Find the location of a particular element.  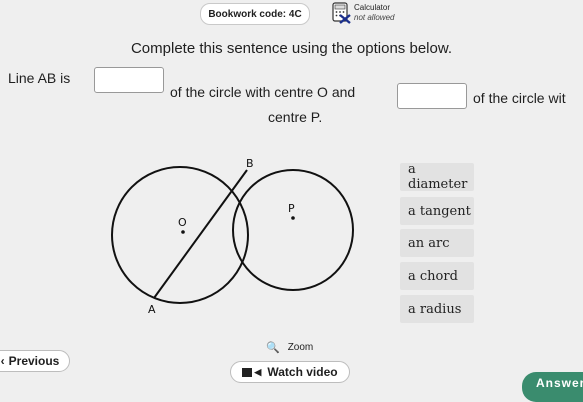

watch-video-button: ◀ Watch video is located at coordinates (290, 372).